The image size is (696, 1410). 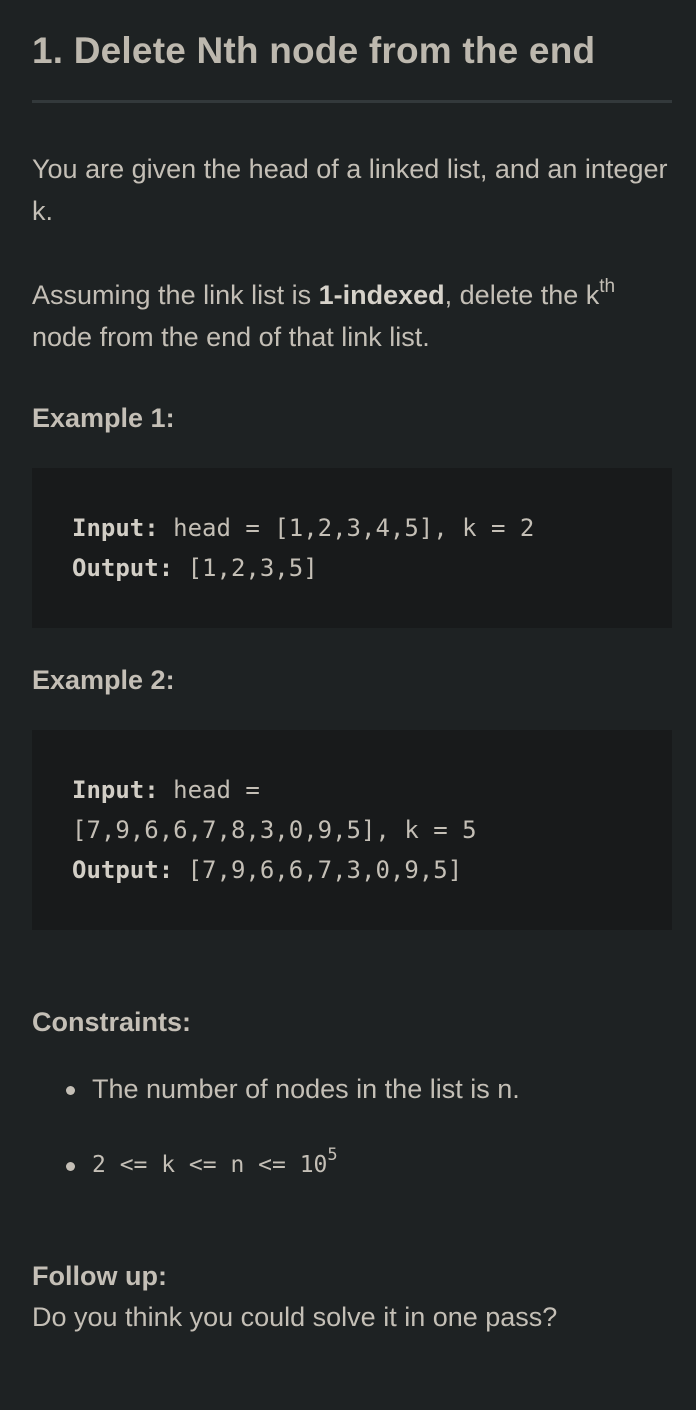 I want to click on constraint-item: The number of nodes in the list is n., so click(x=369, y=1089).